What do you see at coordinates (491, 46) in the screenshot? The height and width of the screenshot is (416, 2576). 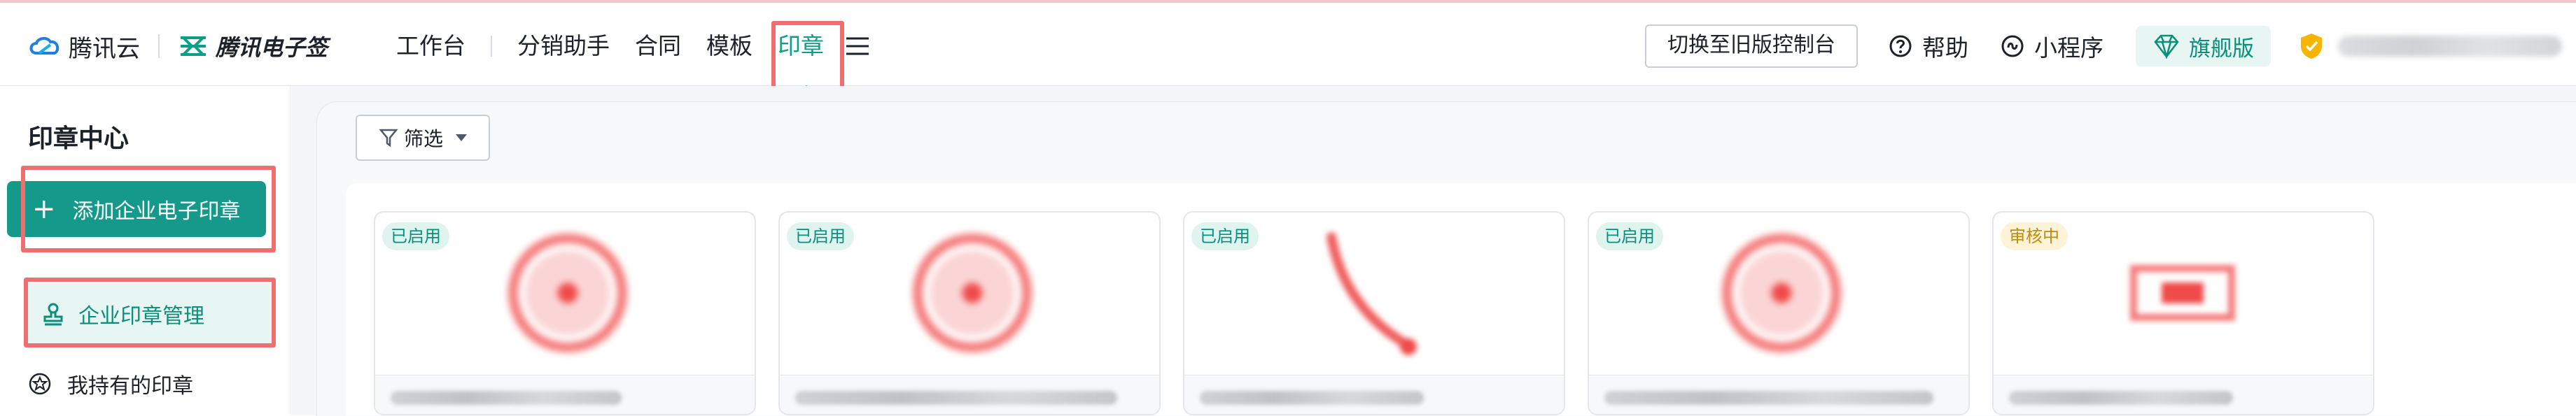 I see `nav-divider` at bounding box center [491, 46].